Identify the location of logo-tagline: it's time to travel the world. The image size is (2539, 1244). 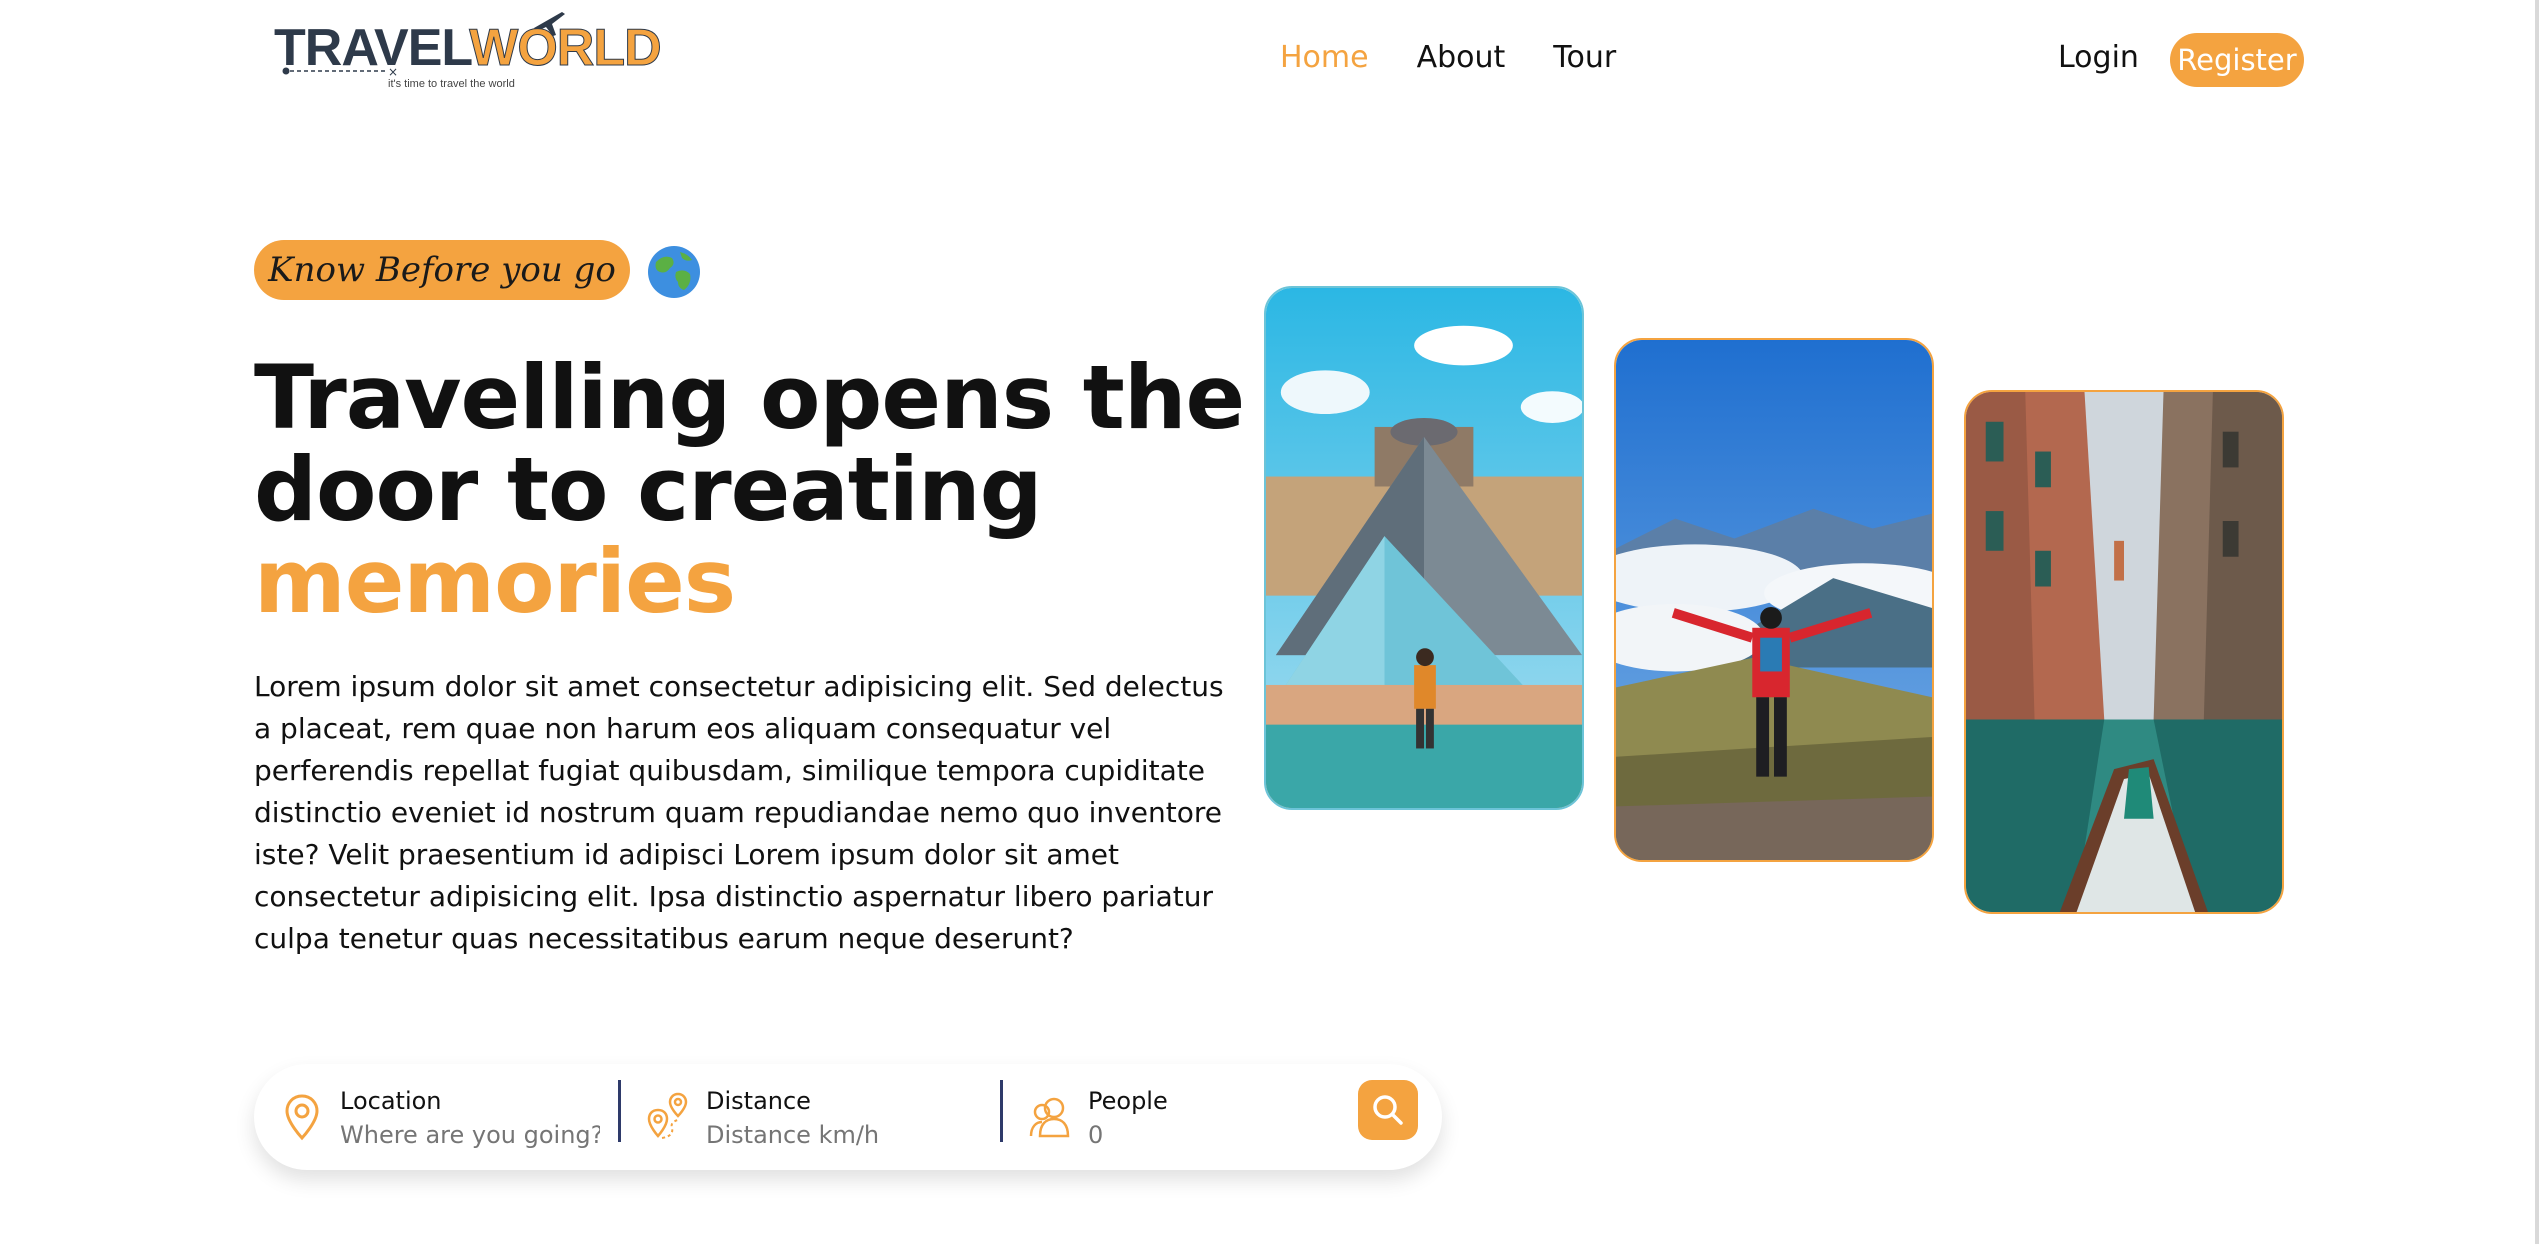
(451, 84).